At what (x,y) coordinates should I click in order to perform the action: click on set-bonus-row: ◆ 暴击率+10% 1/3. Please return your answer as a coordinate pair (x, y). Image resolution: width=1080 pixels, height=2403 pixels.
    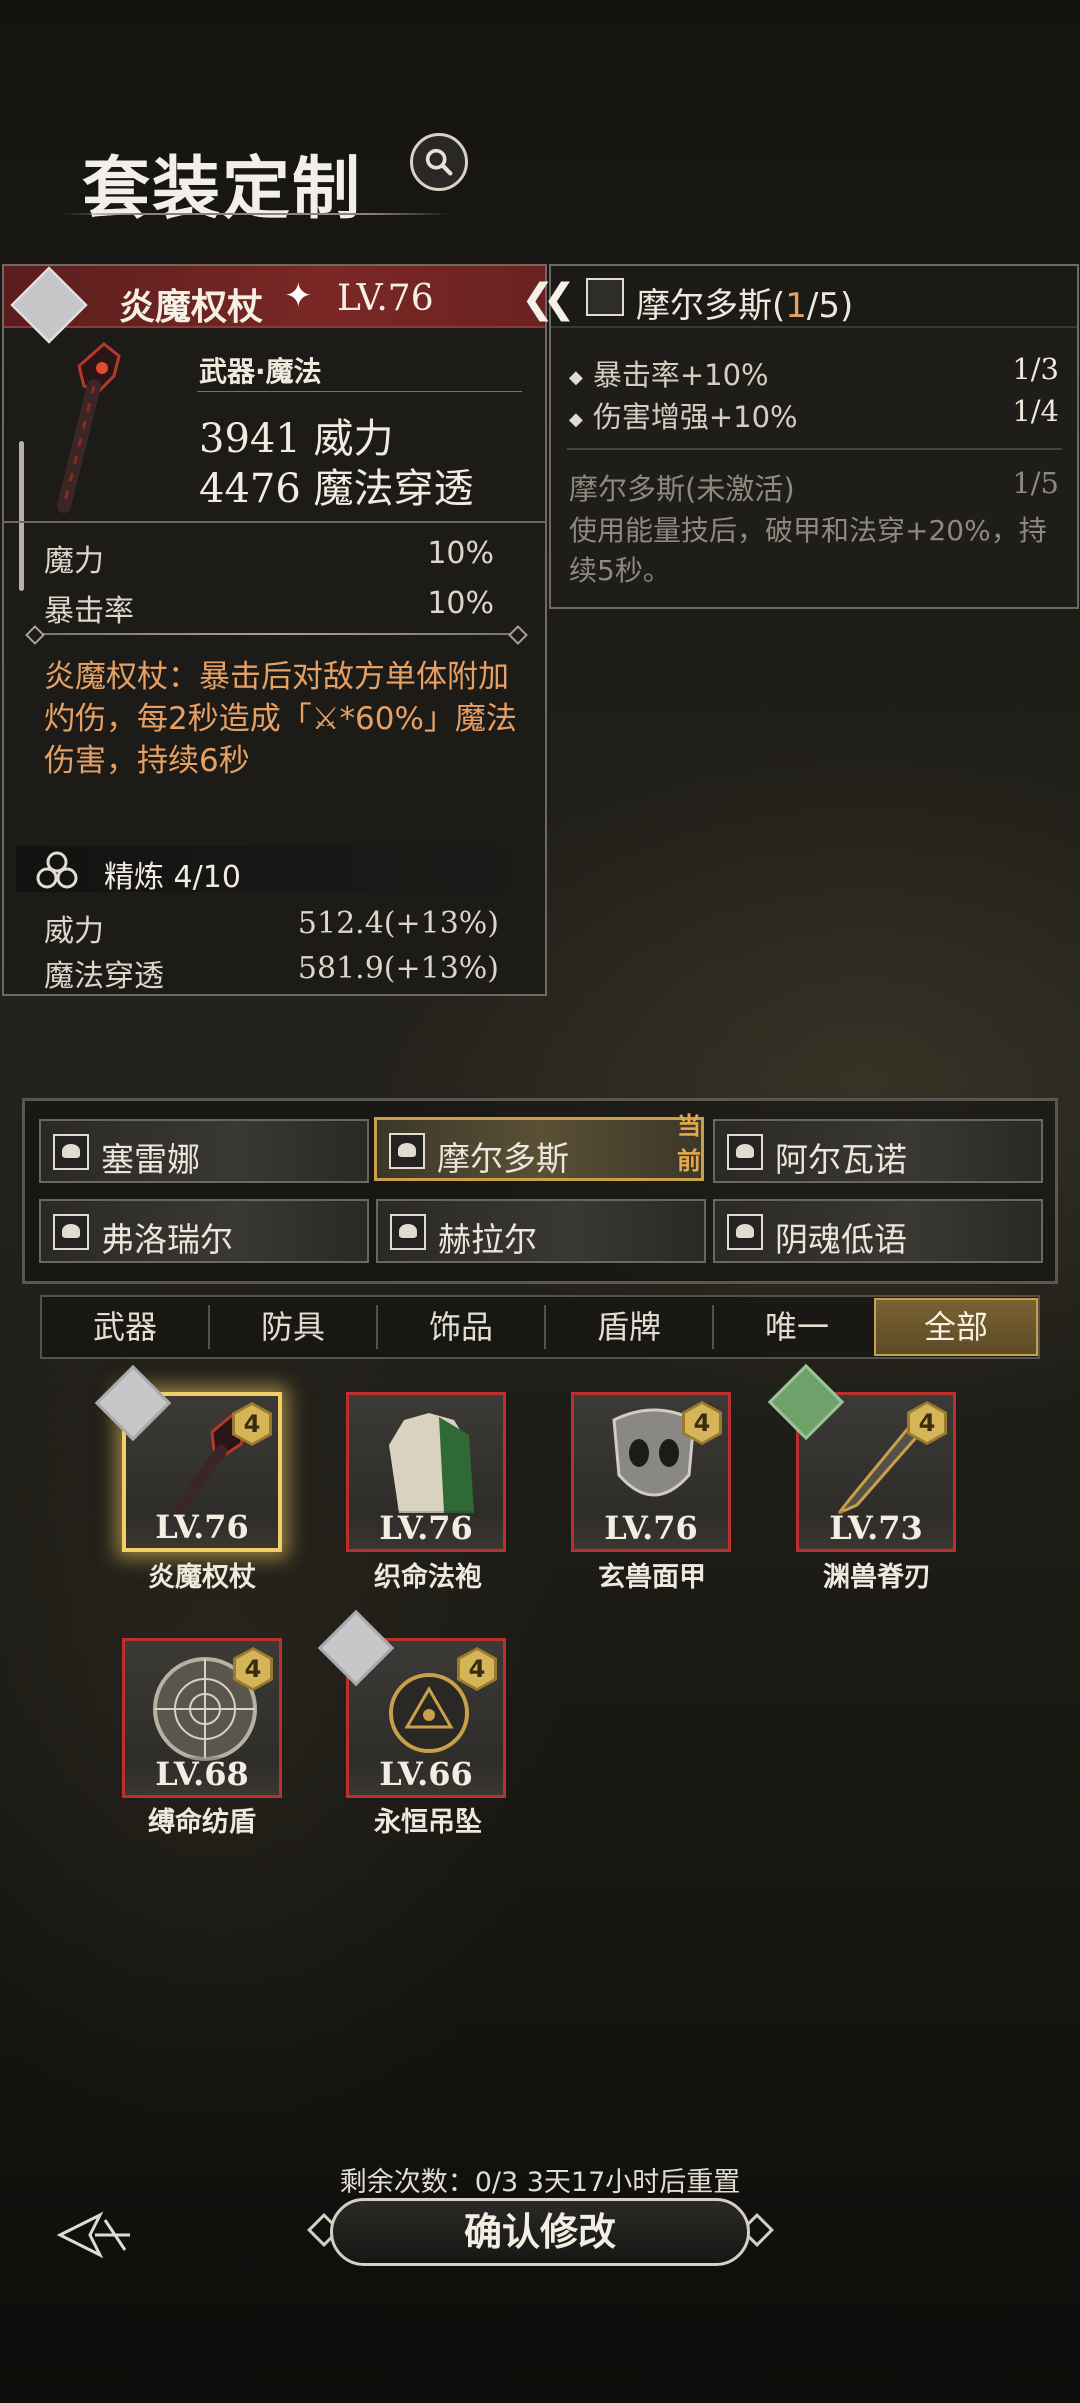
    Looking at the image, I should click on (814, 373).